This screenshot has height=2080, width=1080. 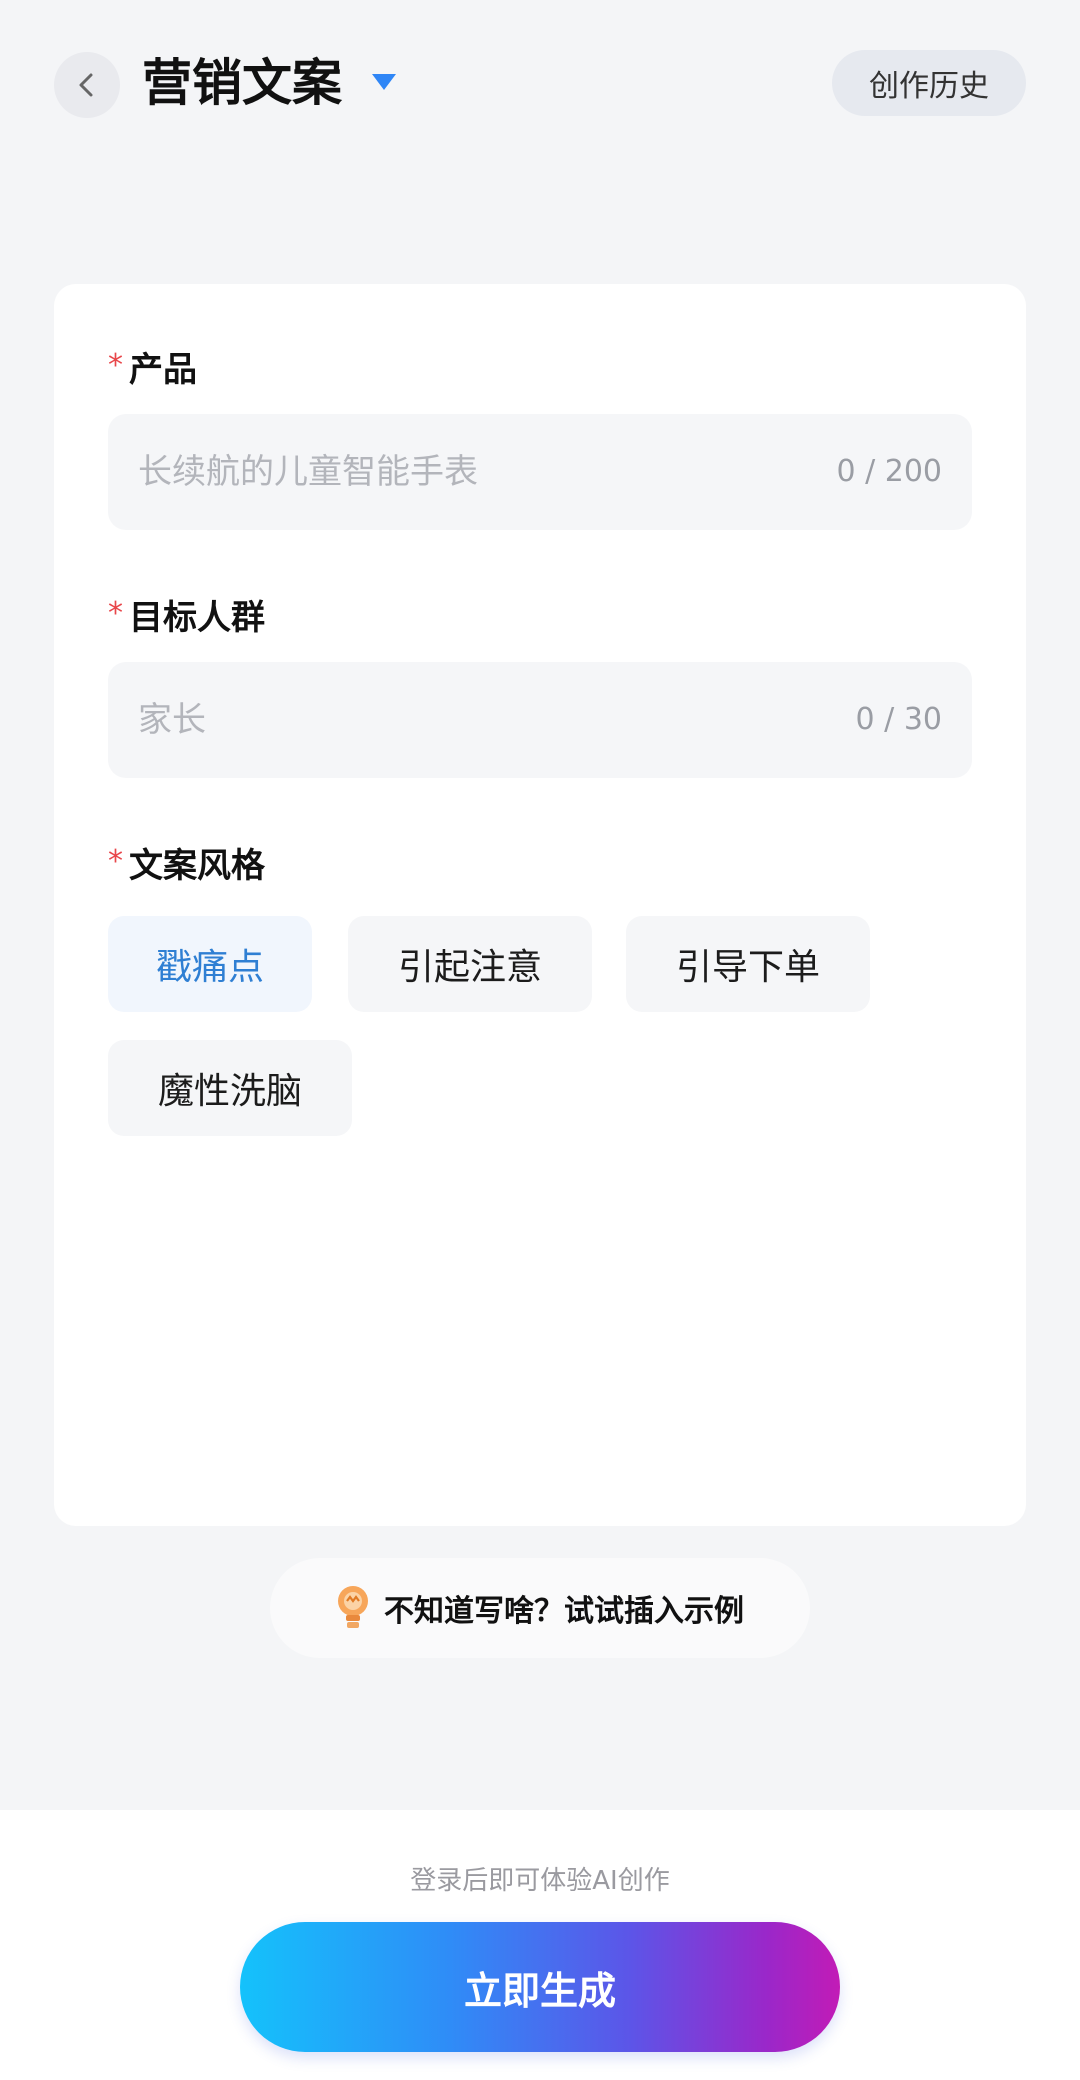 I want to click on style-chip-catchy: 魔性洗脑, so click(x=230, y=1088).